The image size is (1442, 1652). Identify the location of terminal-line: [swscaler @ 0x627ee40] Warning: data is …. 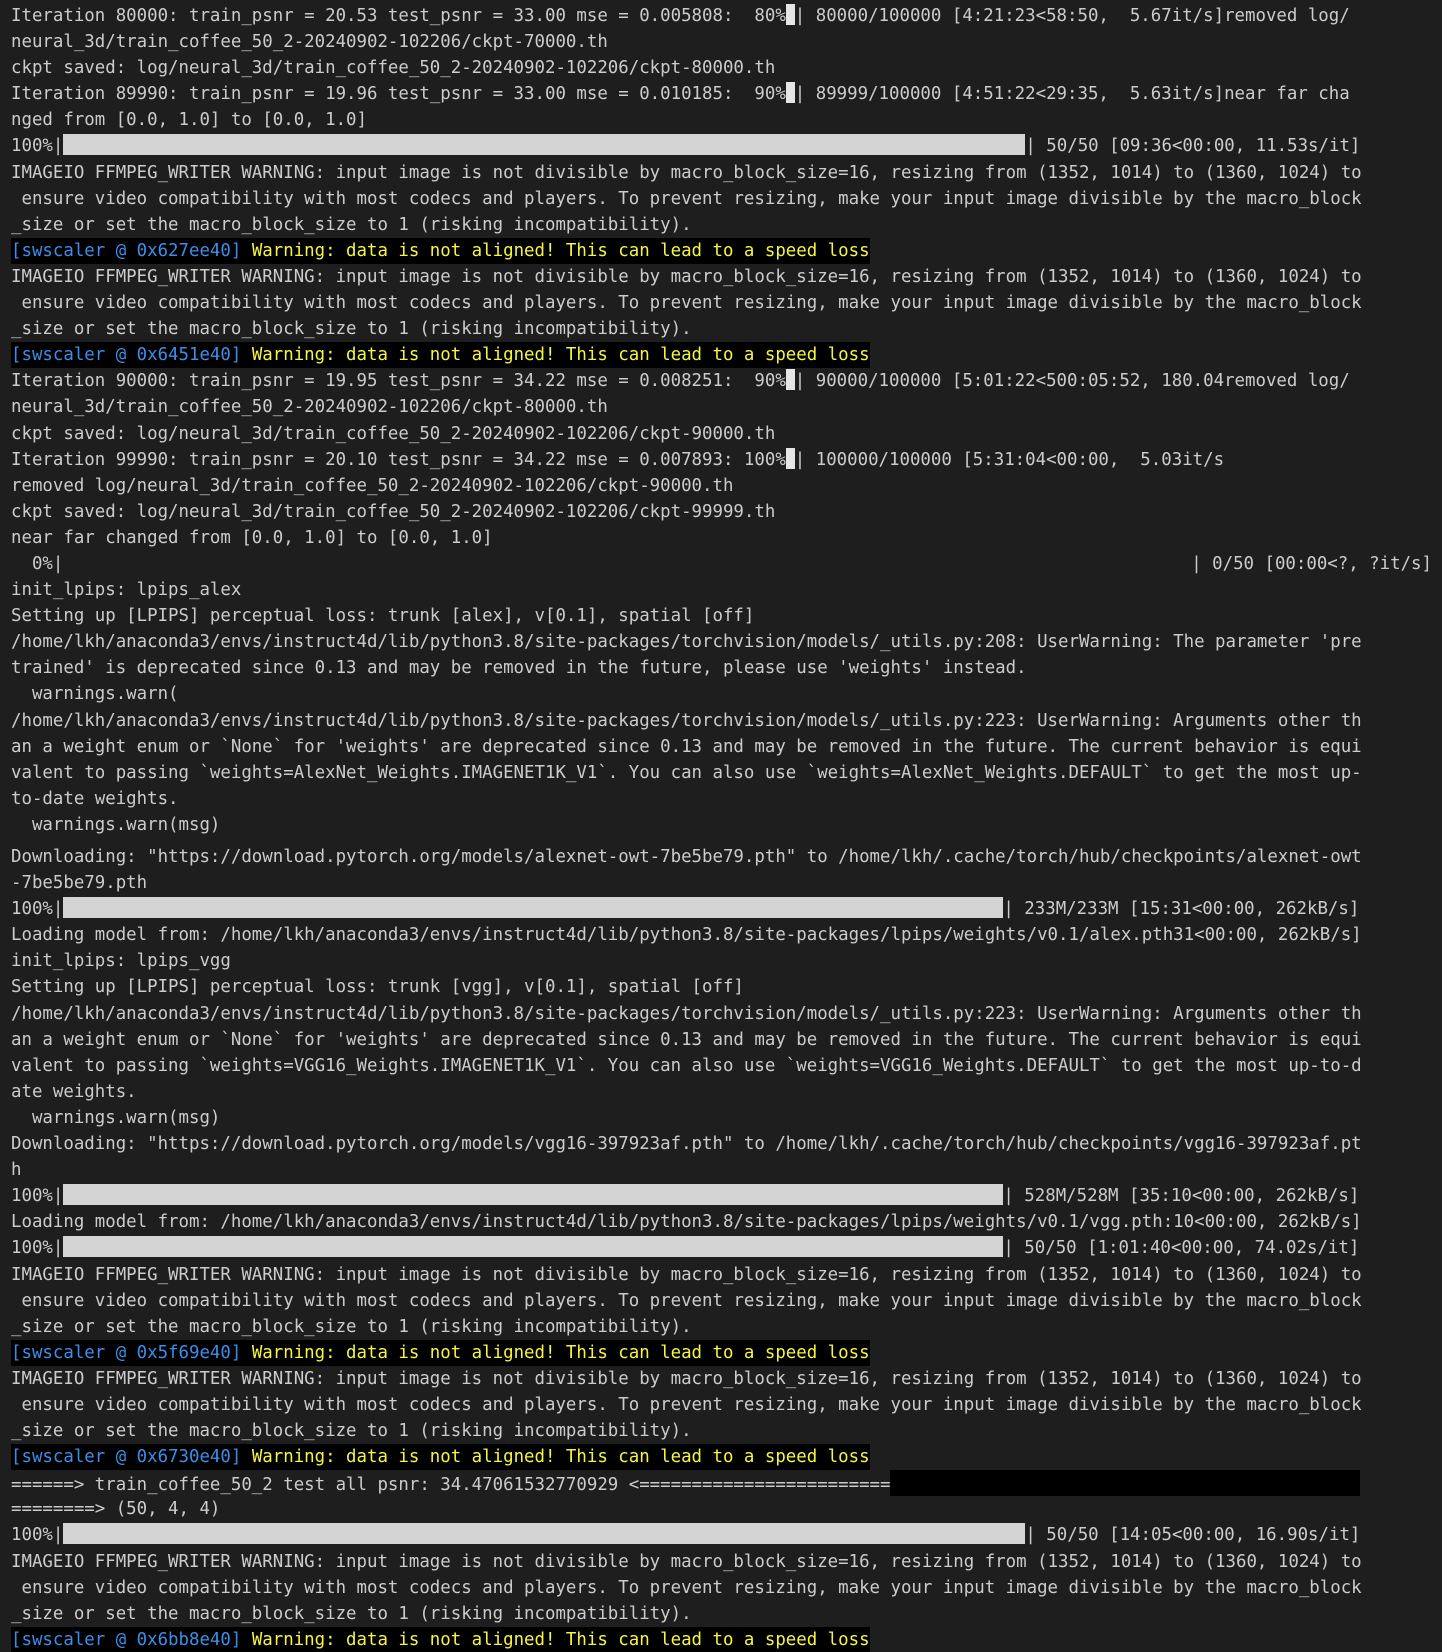
(721, 250).